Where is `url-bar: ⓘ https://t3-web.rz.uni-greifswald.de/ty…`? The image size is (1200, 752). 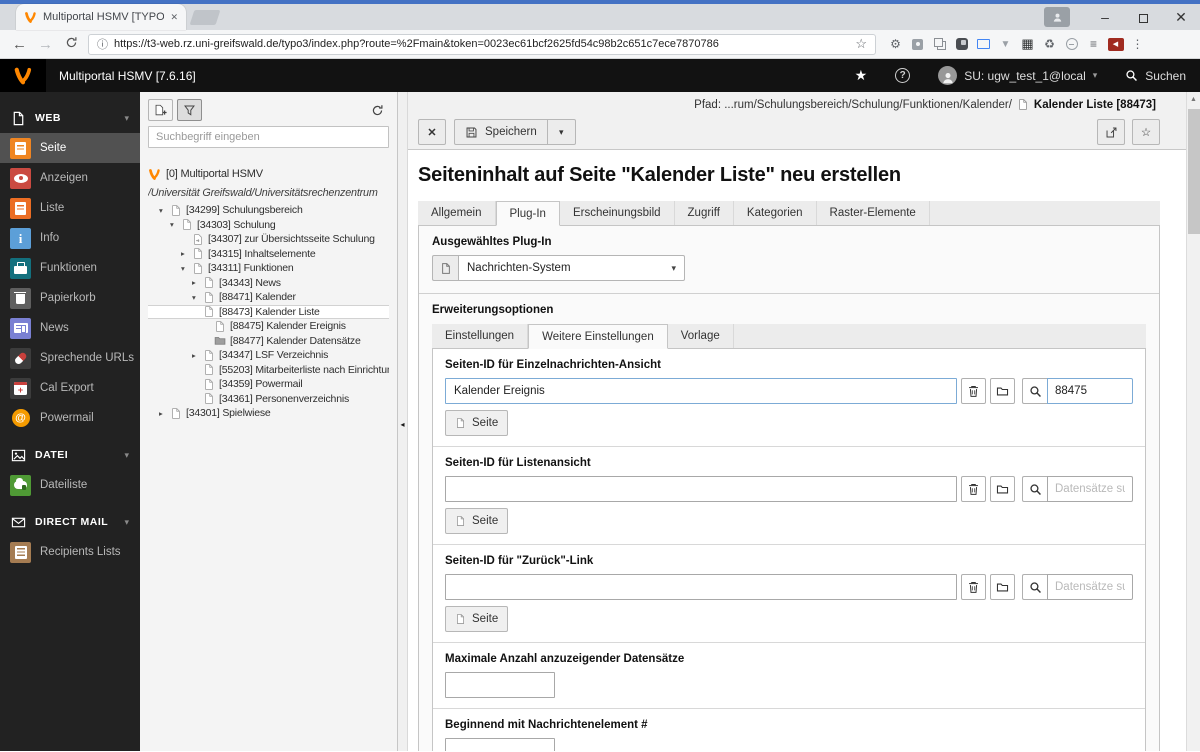
url-bar: ⓘ https://t3-web.rz.uni-greifswald.de/ty… is located at coordinates (482, 44).